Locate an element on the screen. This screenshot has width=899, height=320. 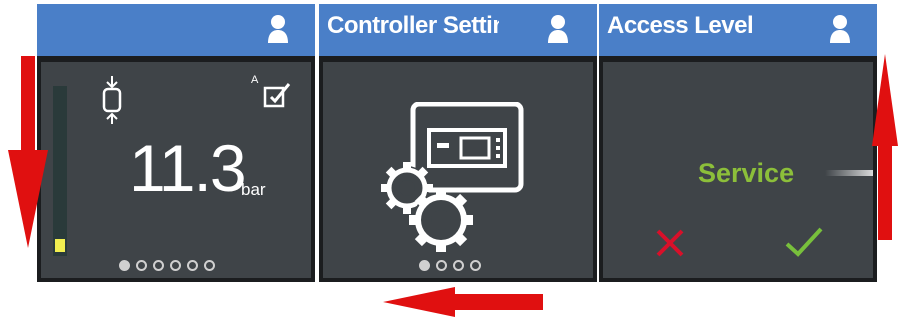
confirm-icon is located at coordinates (804, 242).